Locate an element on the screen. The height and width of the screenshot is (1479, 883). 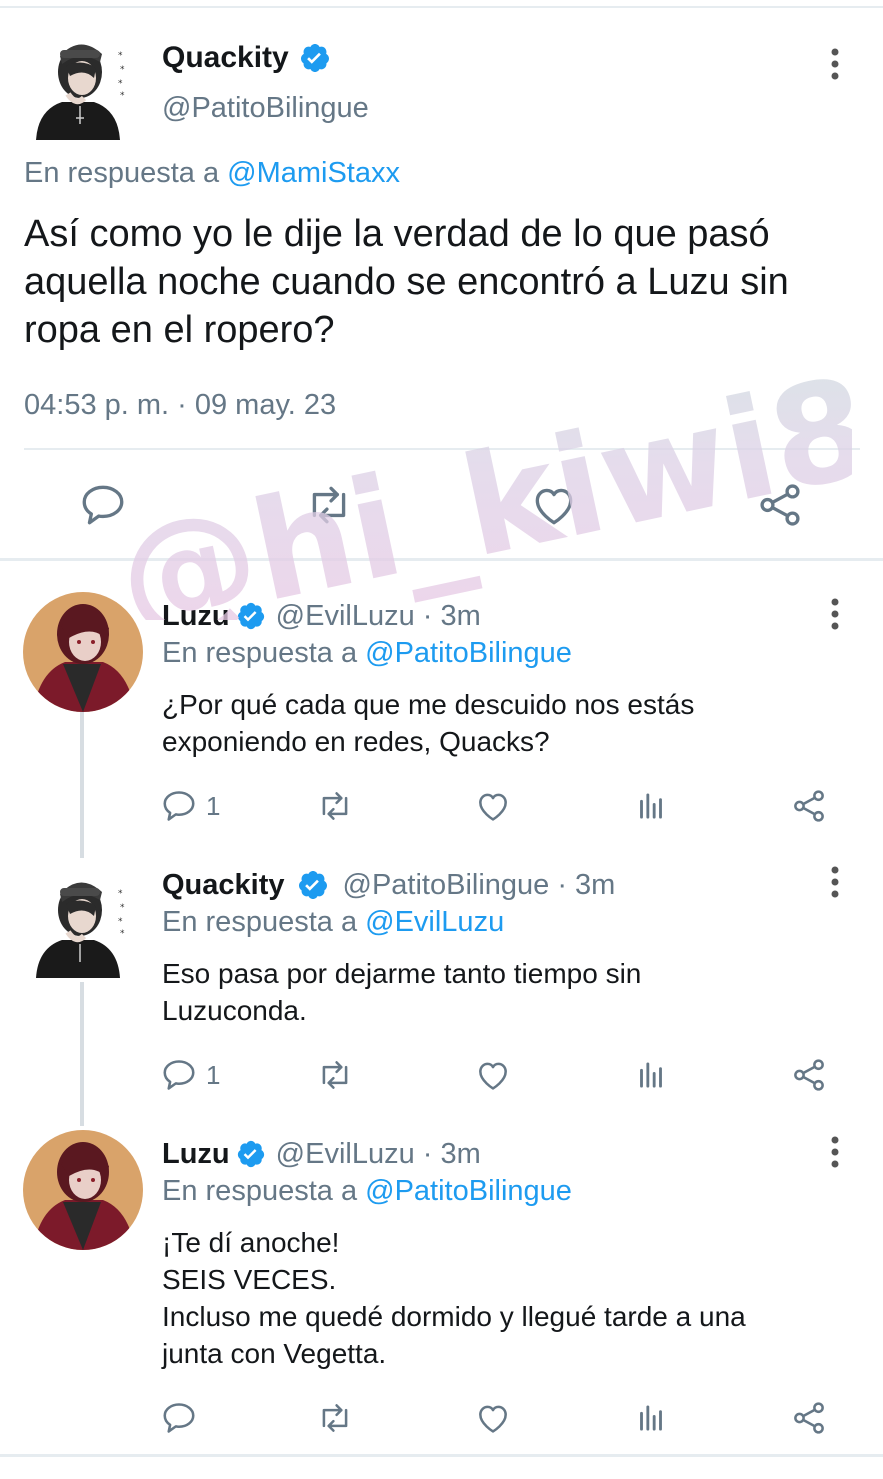
author-name-text: Quackity is located at coordinates (225, 58).